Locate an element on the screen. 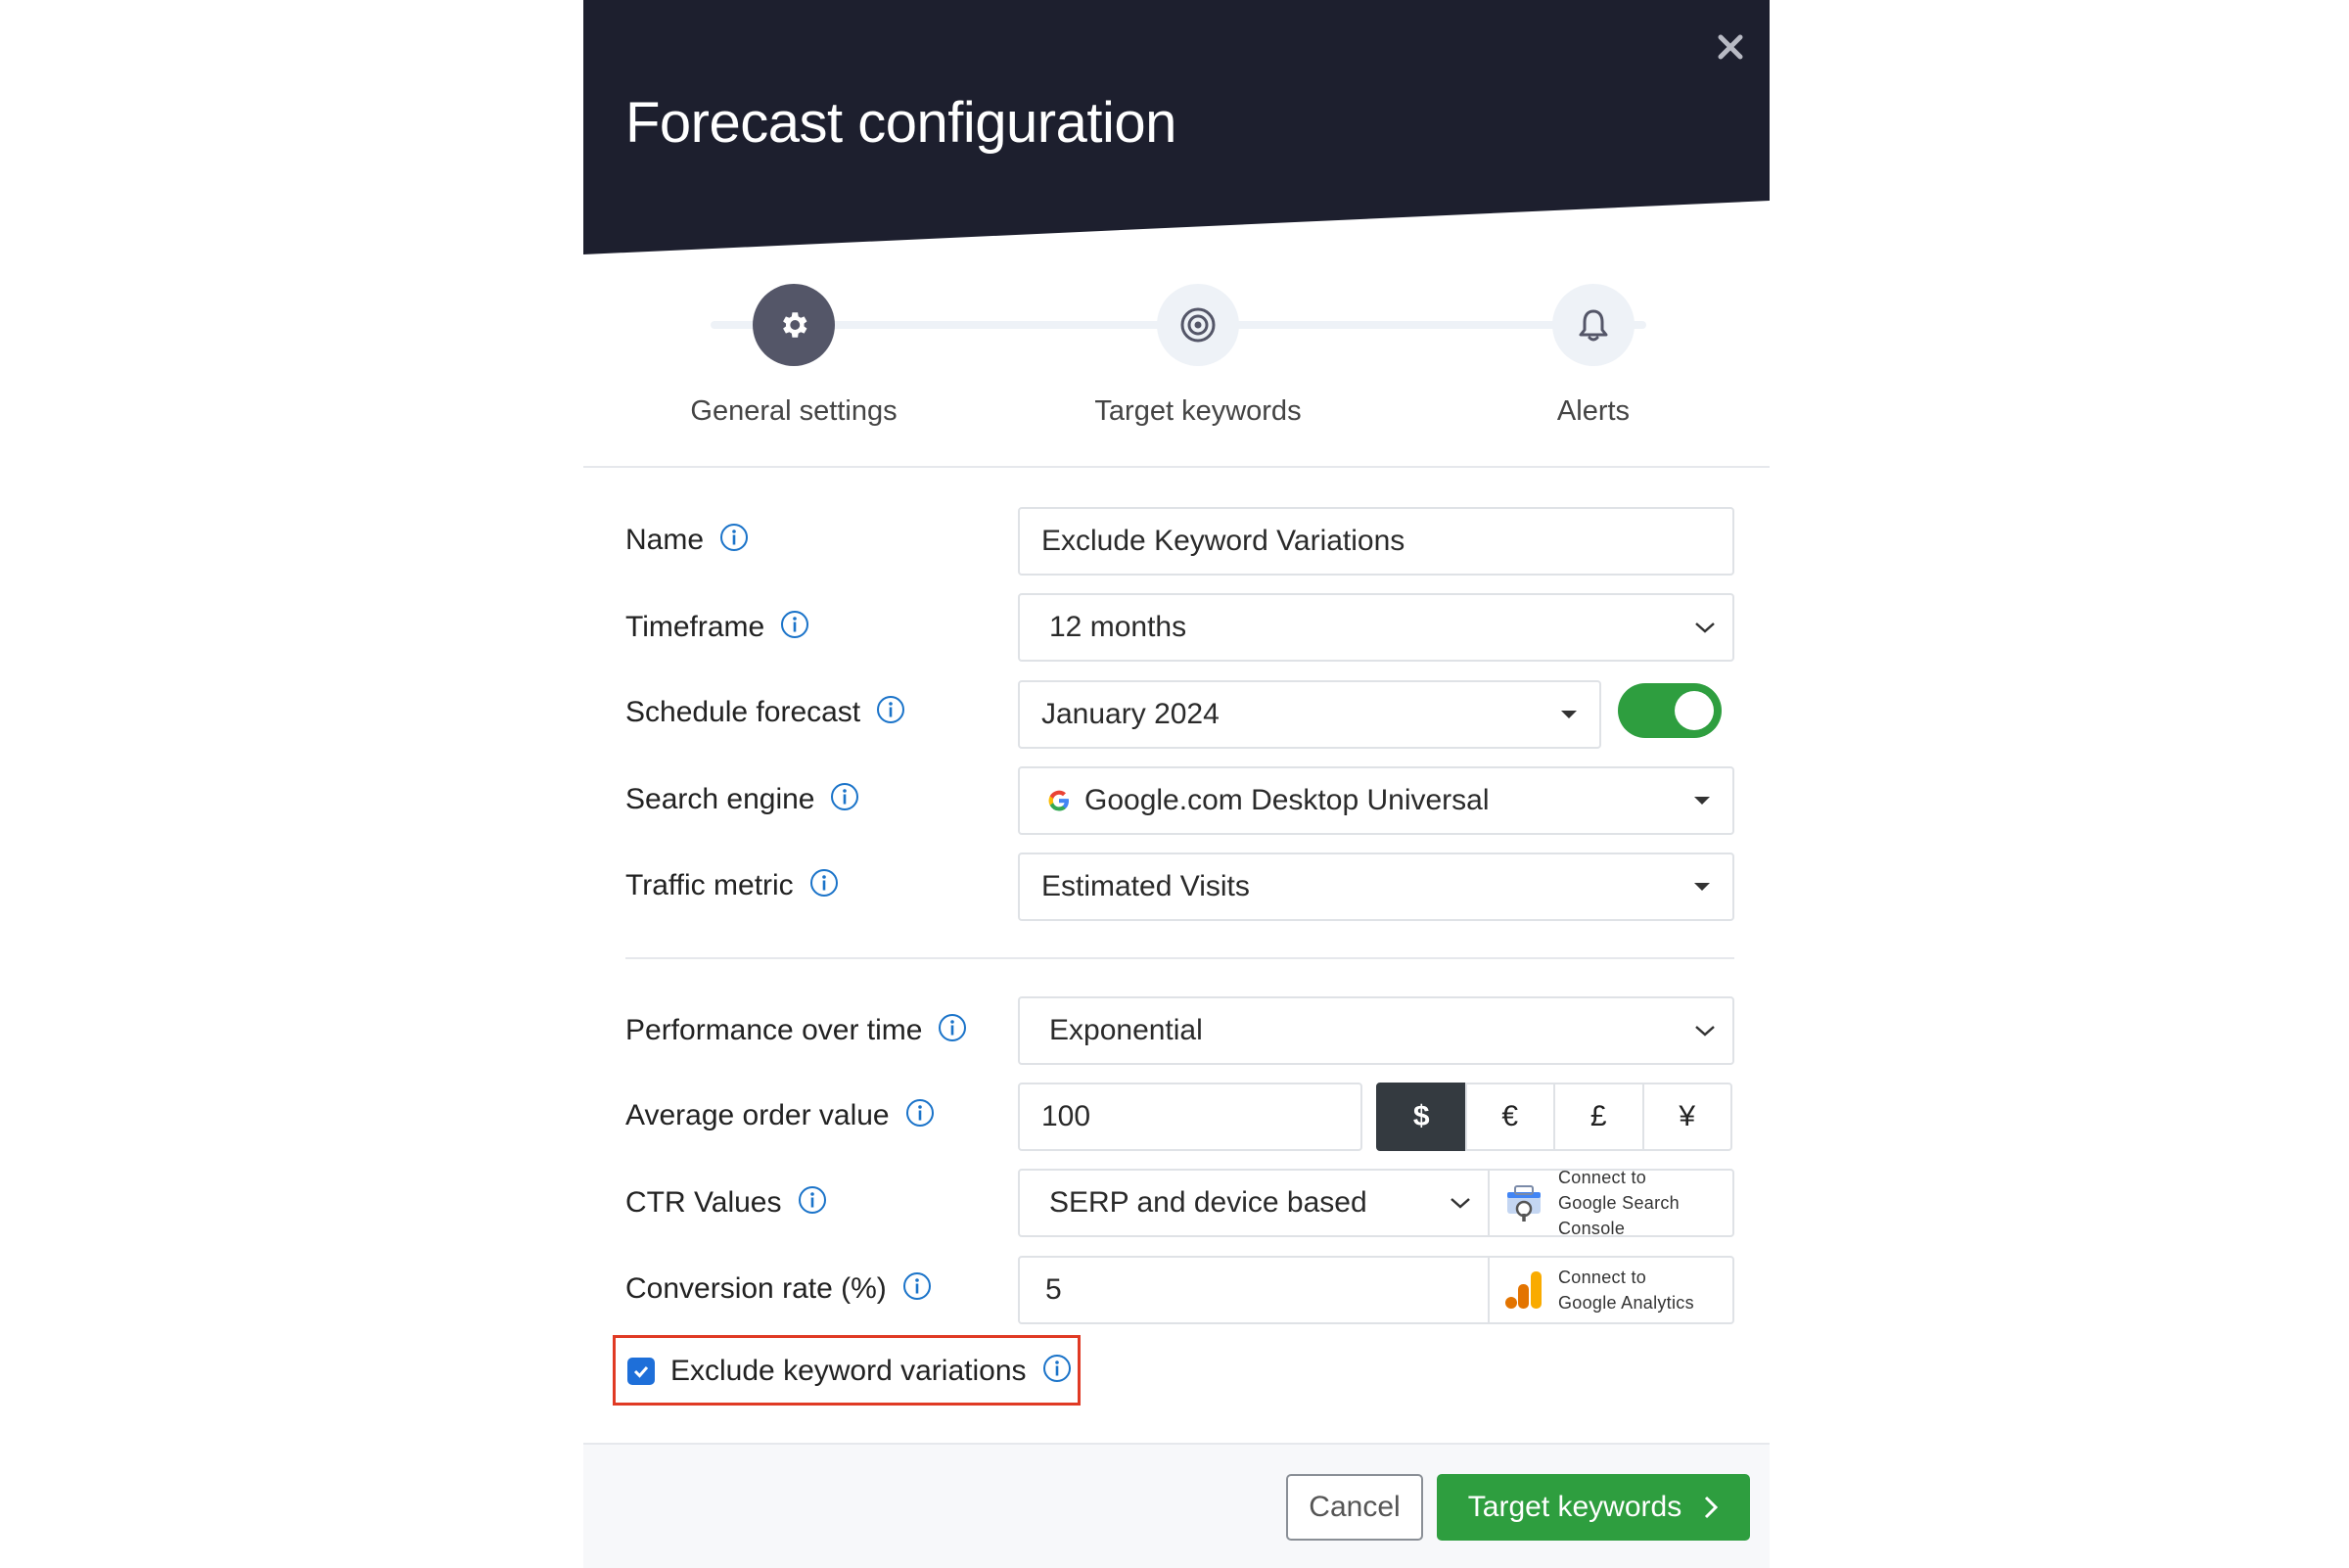  step-label-alerts: Alerts is located at coordinates (1594, 411).